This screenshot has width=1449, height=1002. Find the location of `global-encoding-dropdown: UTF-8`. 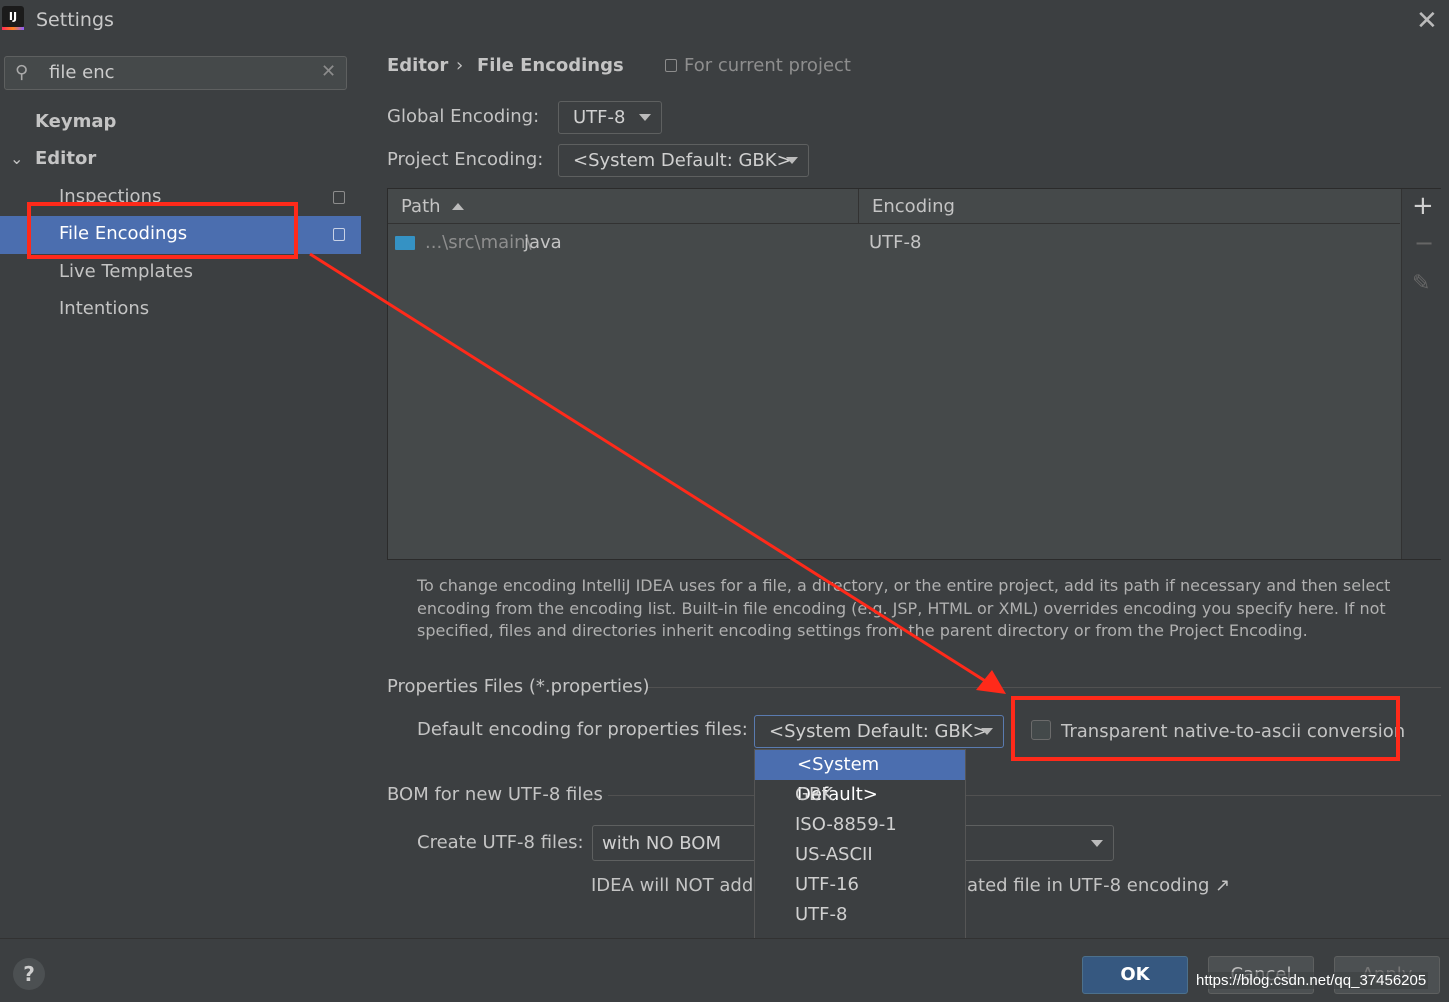

global-encoding-dropdown: UTF-8 is located at coordinates (610, 117).